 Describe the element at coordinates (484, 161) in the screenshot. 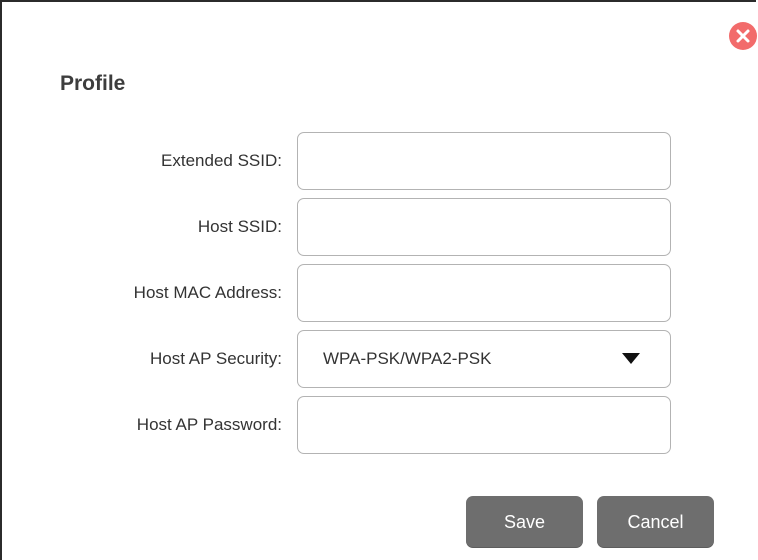

I see `extended-ssid-input` at that location.